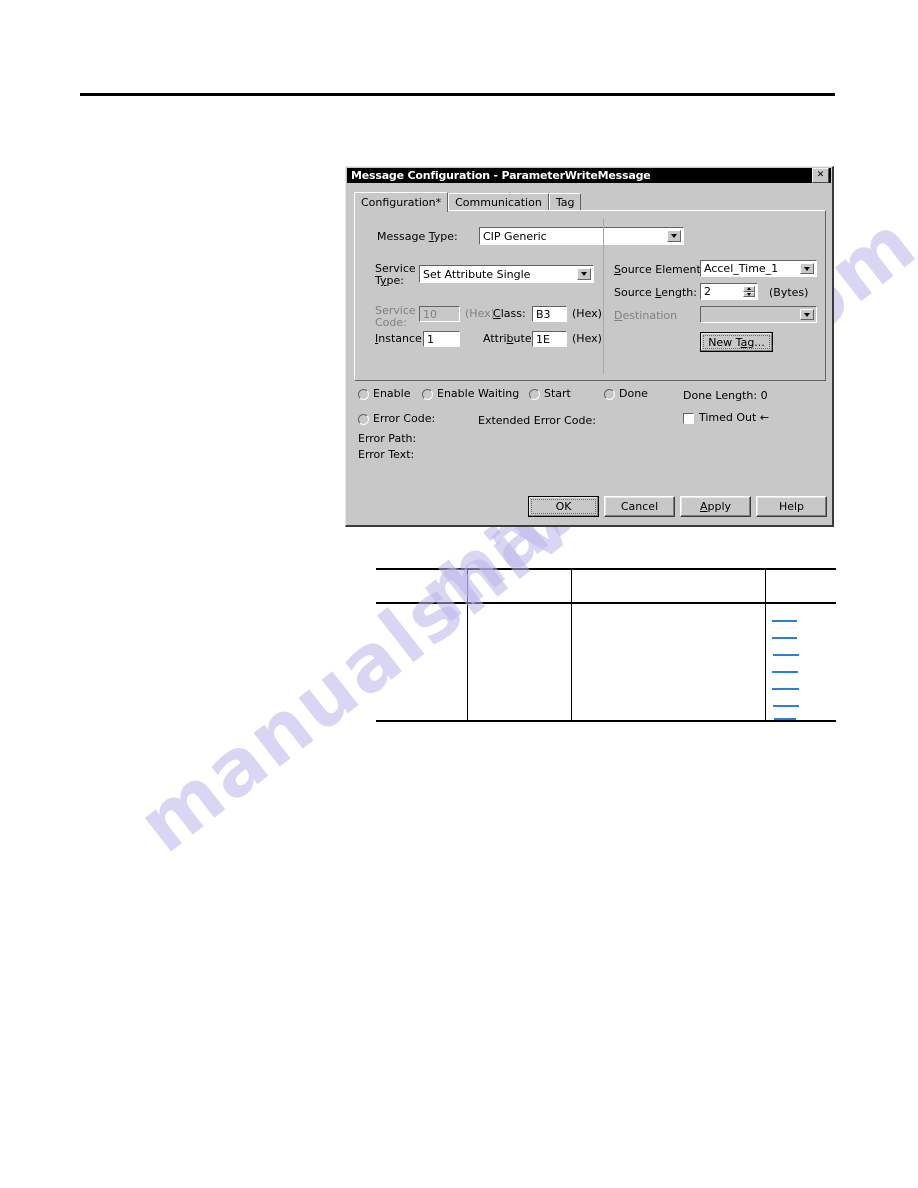 The width and height of the screenshot is (918, 1188). Describe the element at coordinates (509, 313) in the screenshot. I see `class-label: Class:` at that location.